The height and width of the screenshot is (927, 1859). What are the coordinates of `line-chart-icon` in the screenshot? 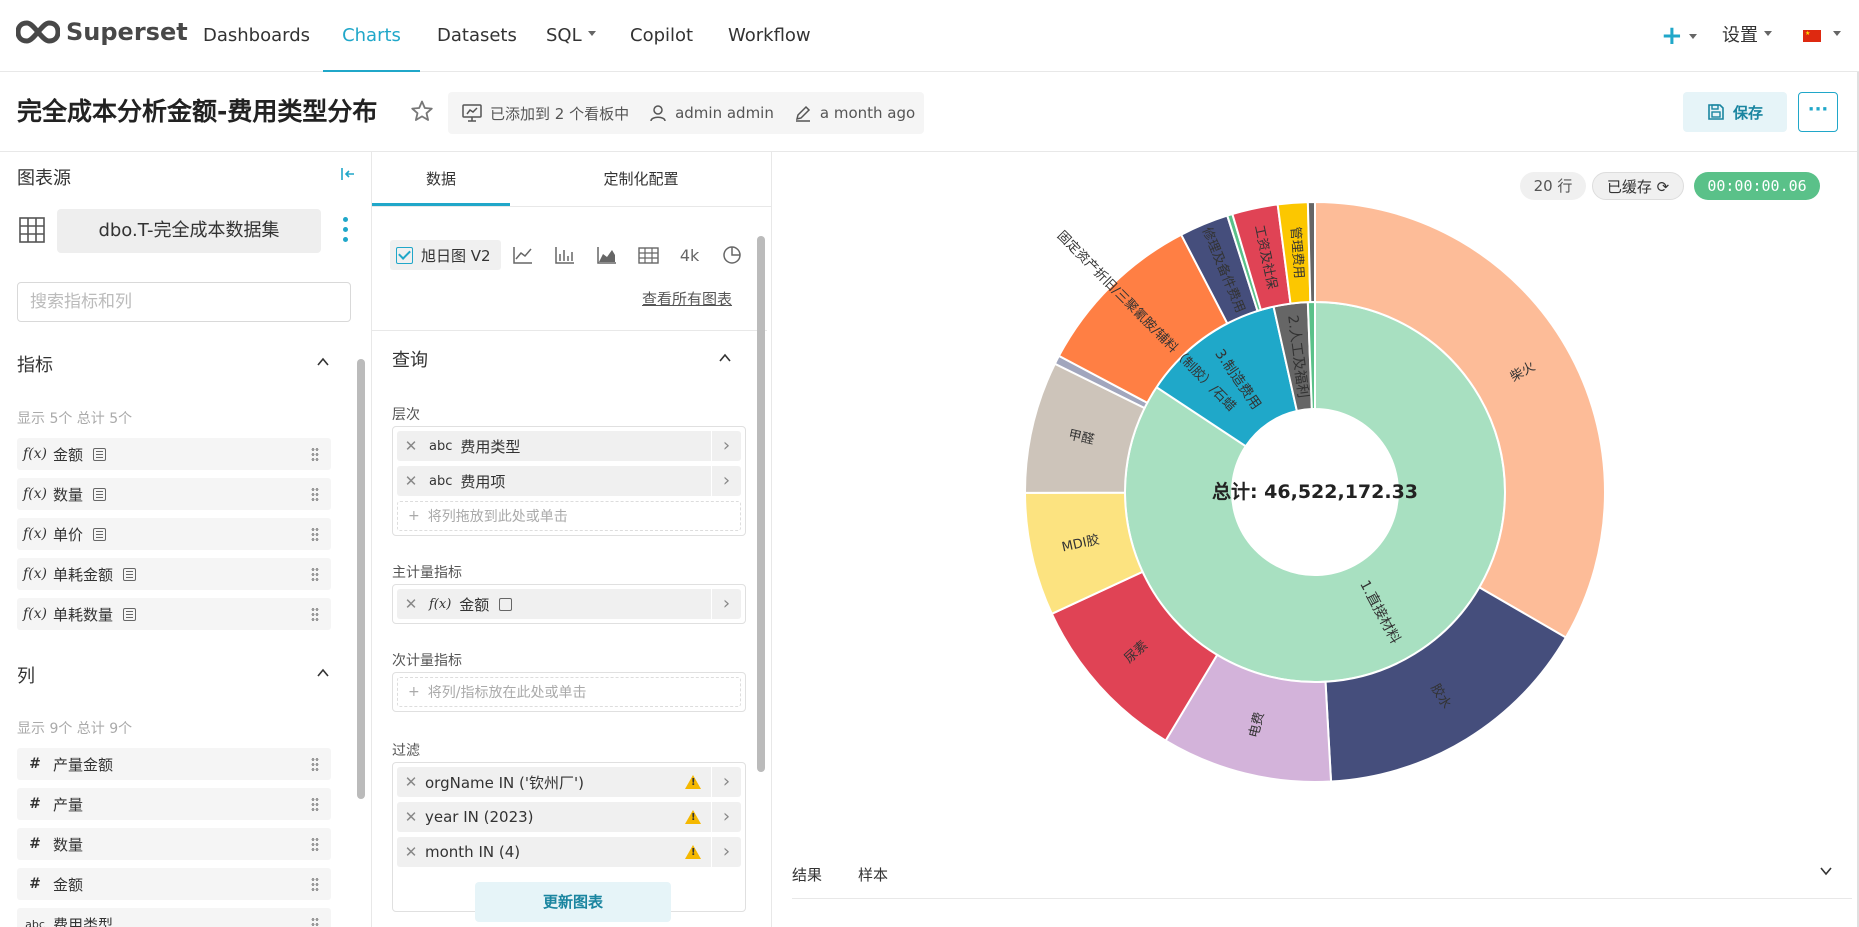 It's located at (522, 255).